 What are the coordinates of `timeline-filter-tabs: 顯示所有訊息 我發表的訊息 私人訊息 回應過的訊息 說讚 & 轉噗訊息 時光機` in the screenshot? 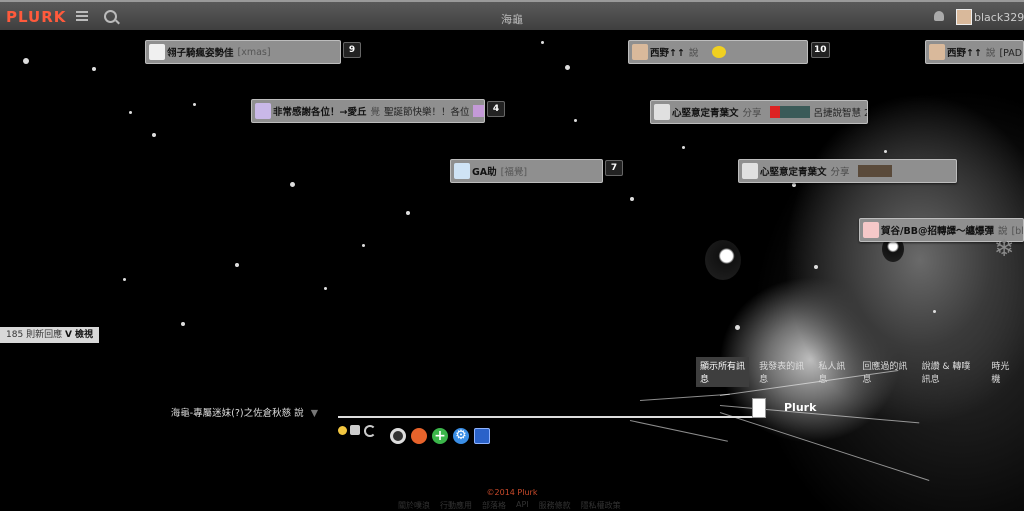 It's located at (860, 372).